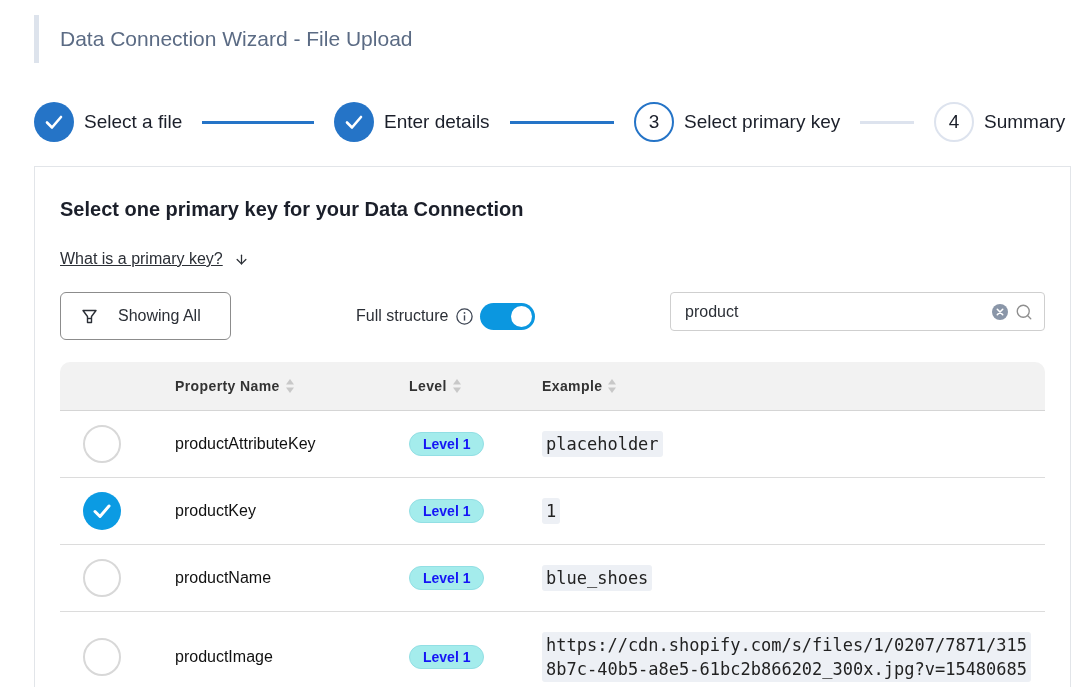  I want to click on step-label: Select a file, so click(133, 122).